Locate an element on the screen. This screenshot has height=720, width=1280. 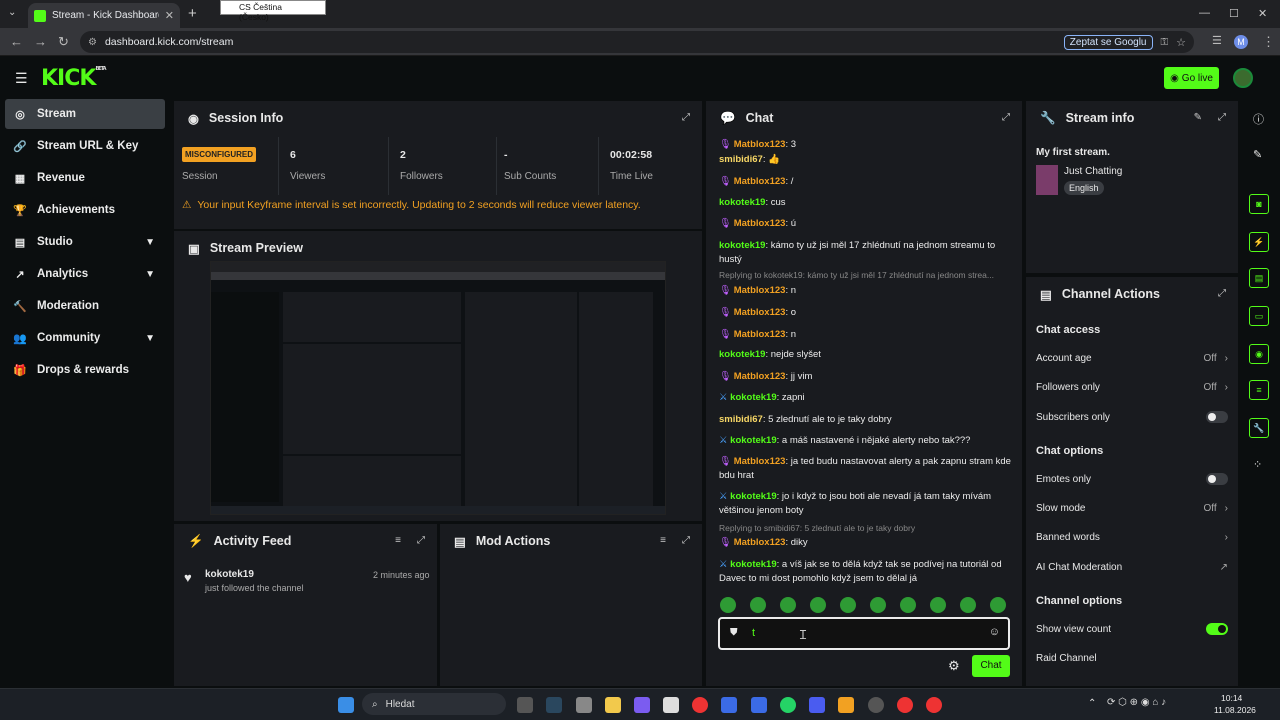
tray-chevron-icon: ⌃ is located at coordinates (1092, 703).